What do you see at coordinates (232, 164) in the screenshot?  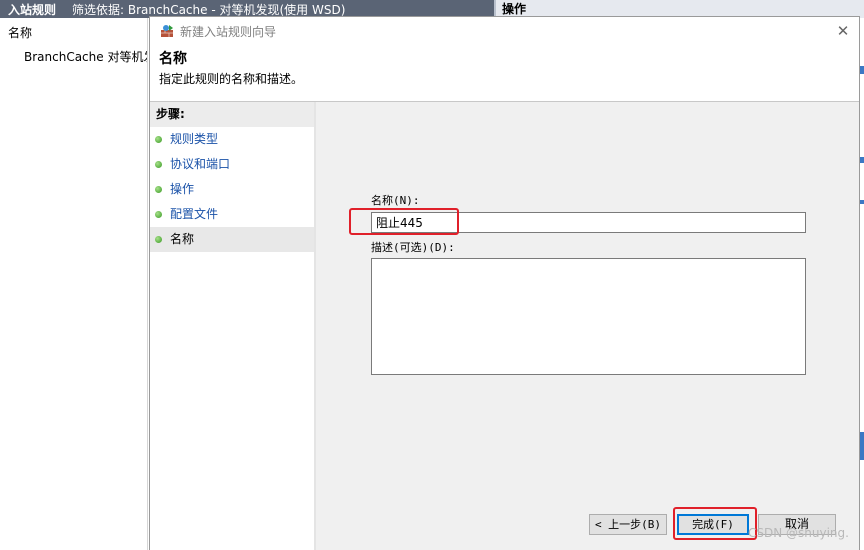 I see `step-protocol-ports: 协议和端口` at bounding box center [232, 164].